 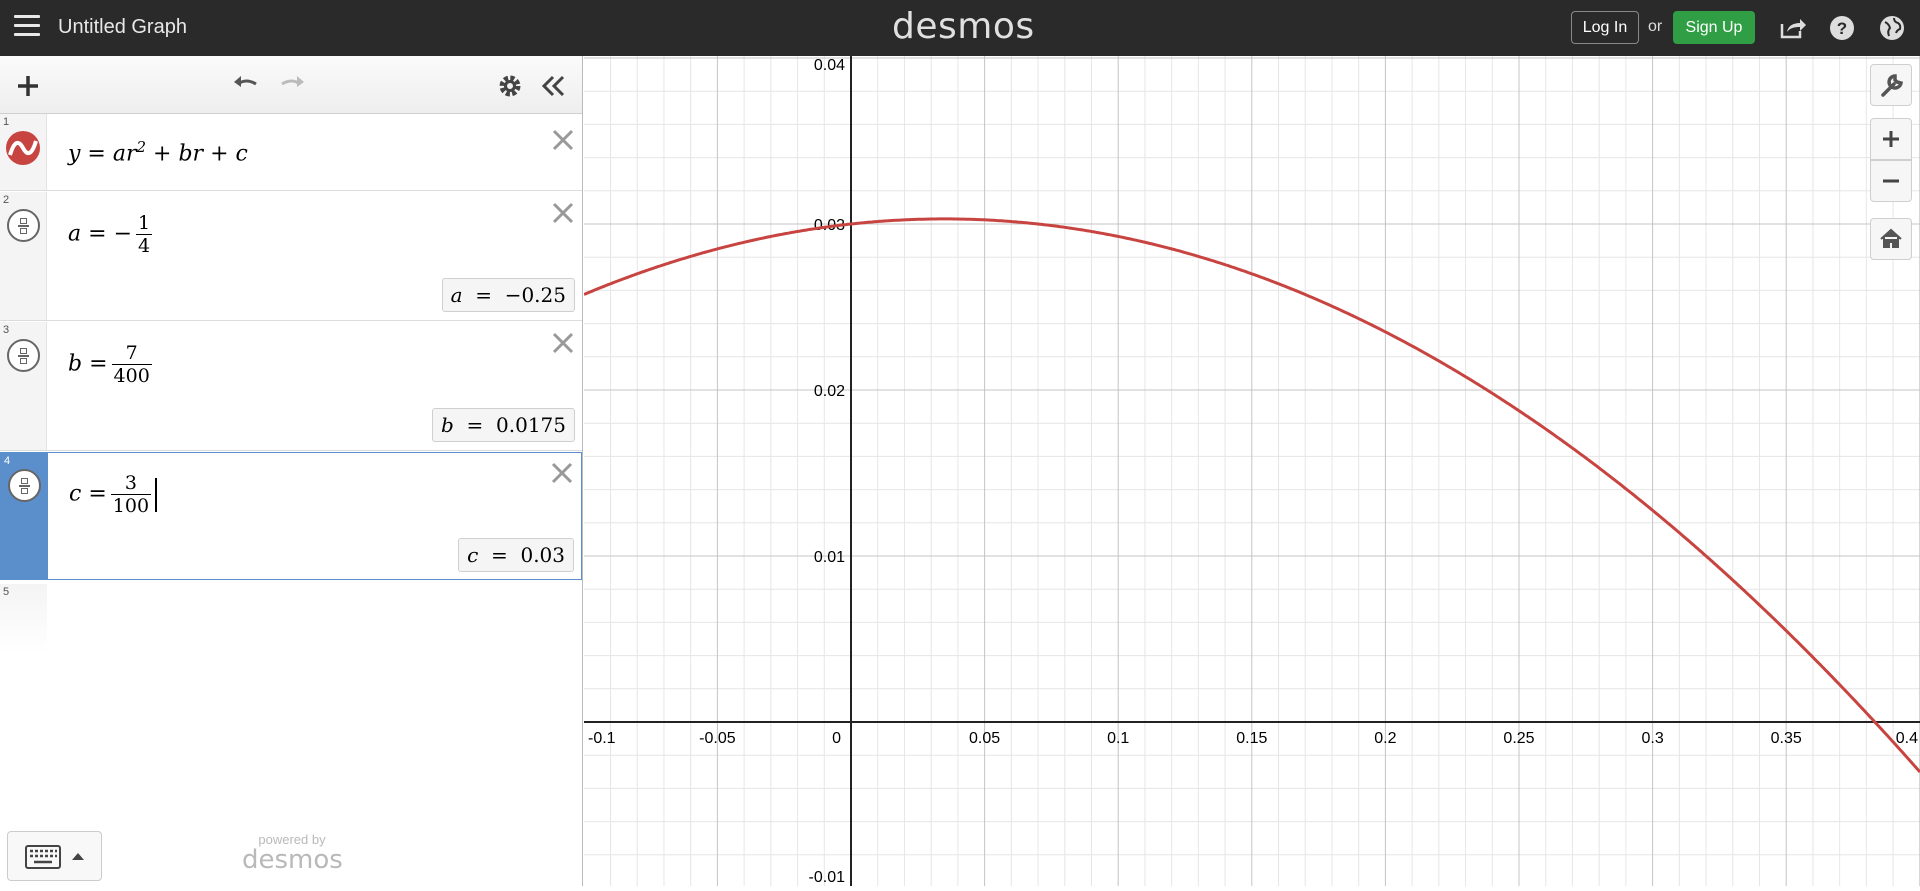 What do you see at coordinates (516, 555) in the screenshot?
I see `evaluation-c: c = 0.03` at bounding box center [516, 555].